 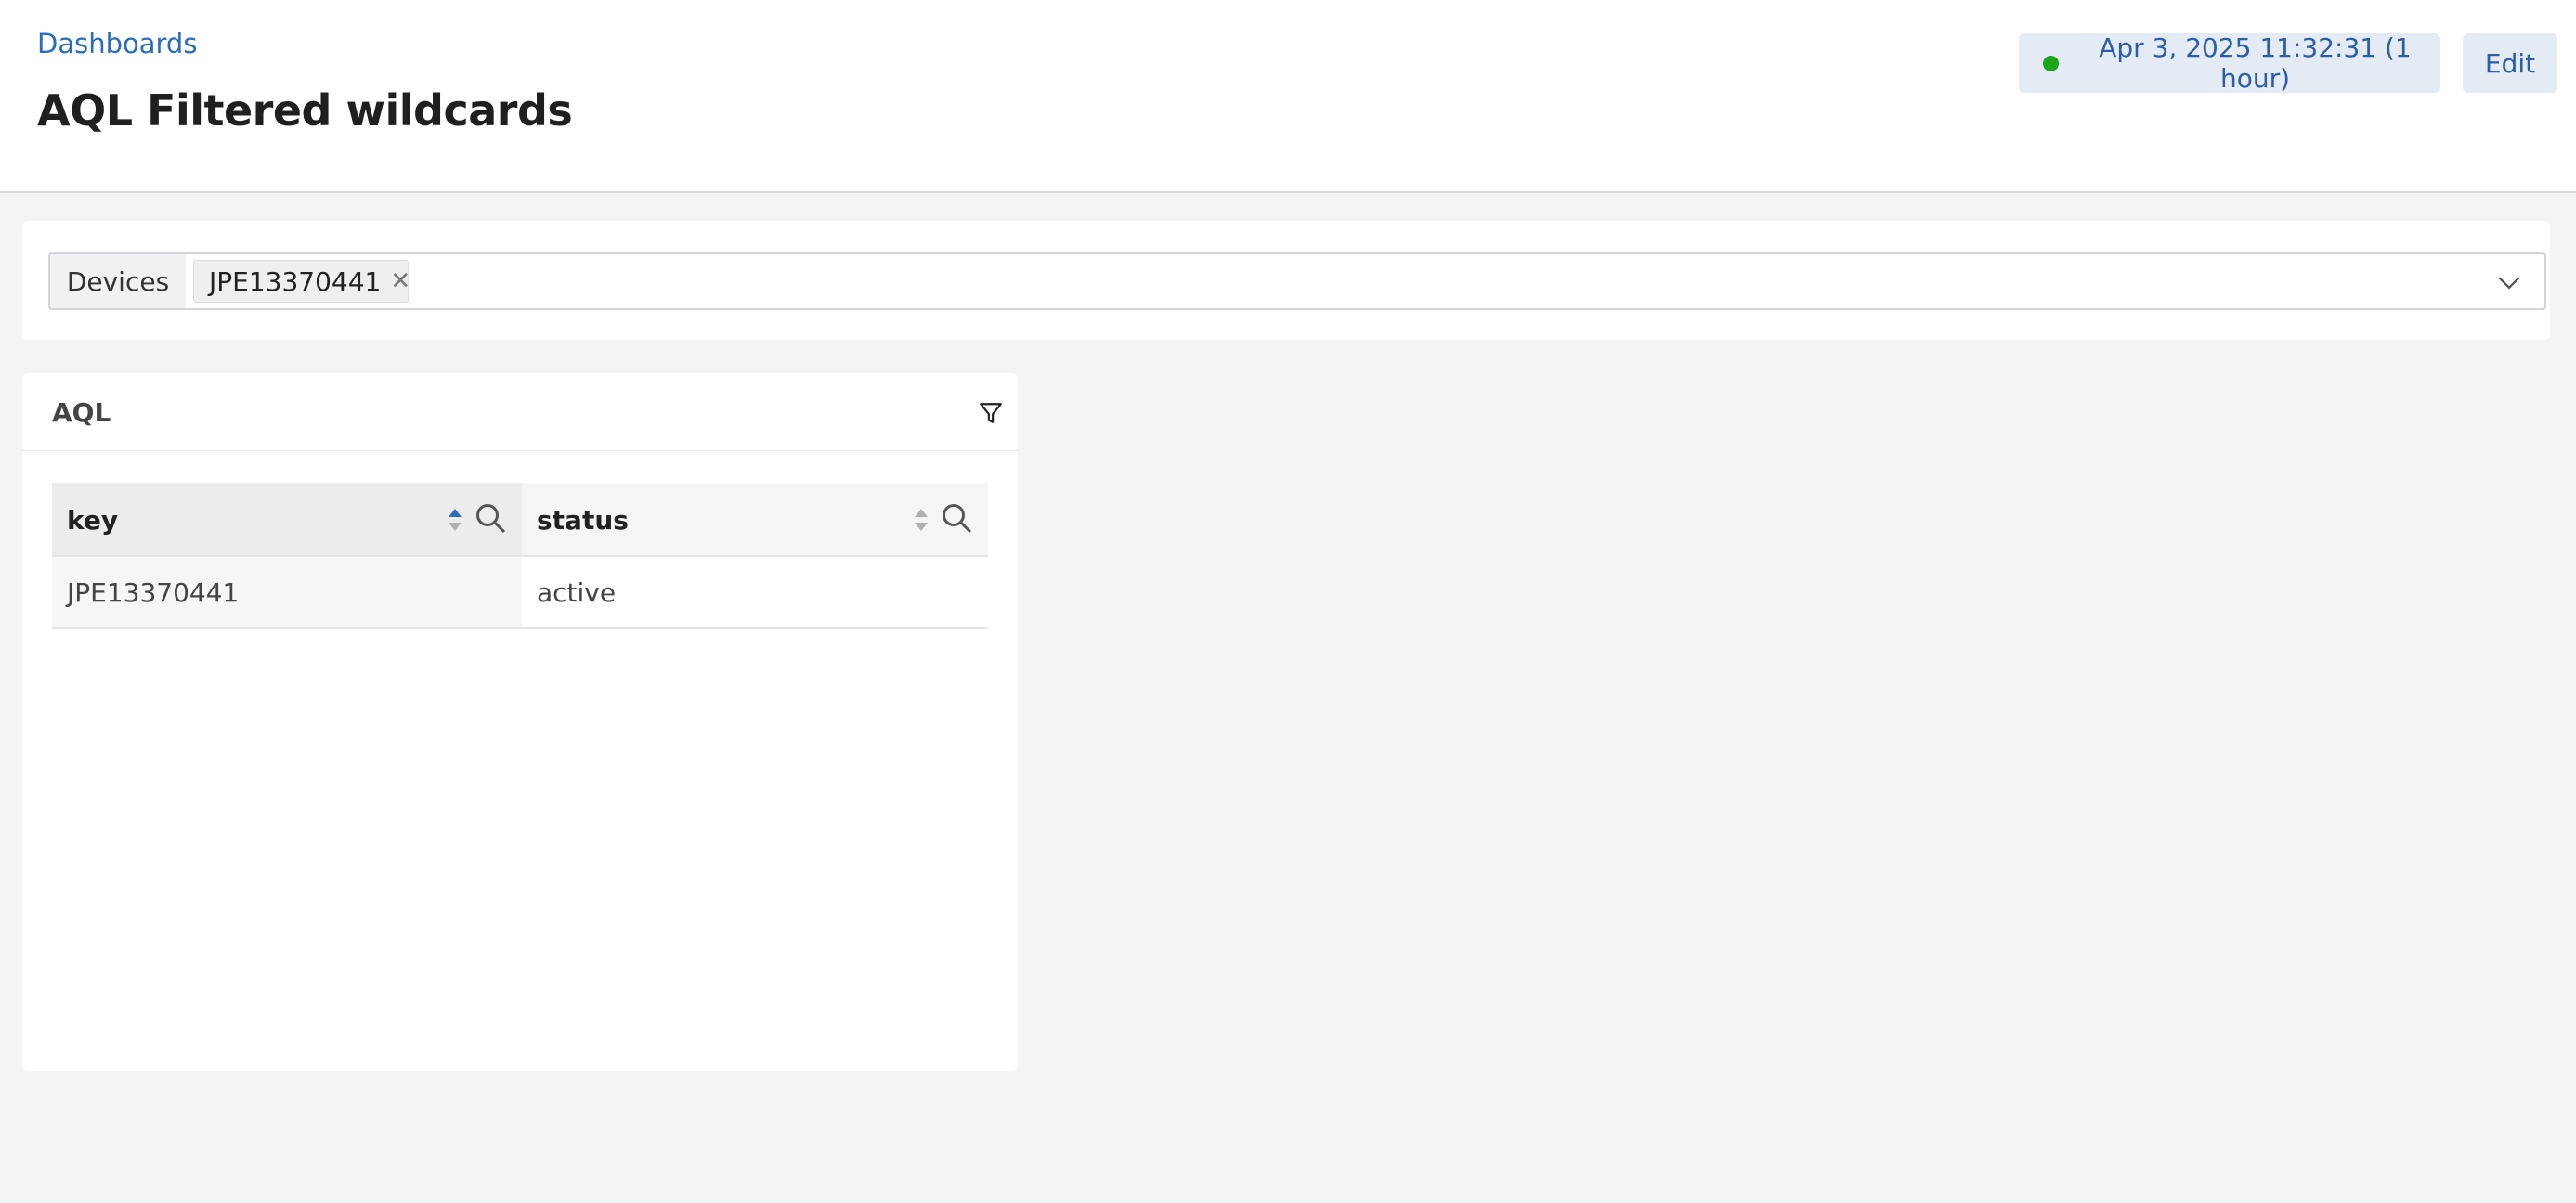 I want to click on chip-label: JPE13370441, so click(x=295, y=281).